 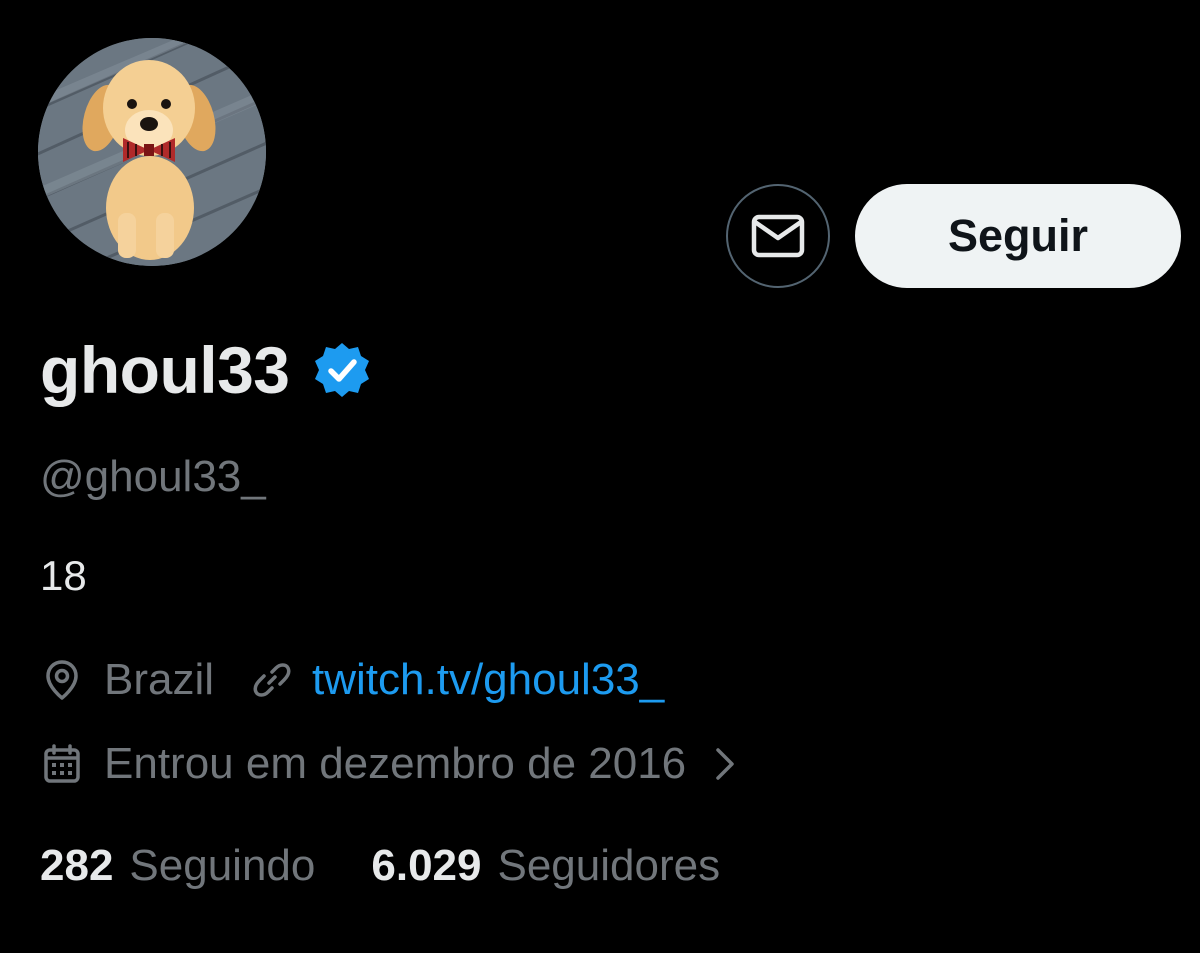 I want to click on followers-stat: 6.029 Seguidores, so click(x=545, y=866).